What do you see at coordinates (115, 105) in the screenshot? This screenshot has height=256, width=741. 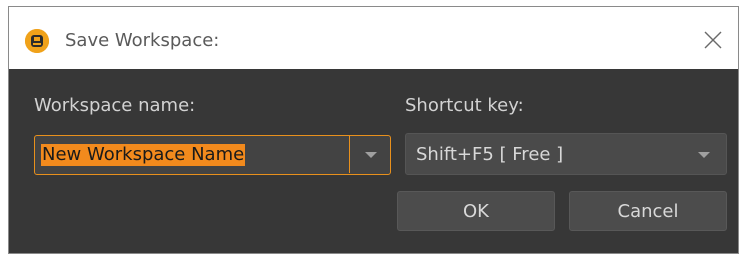 I see `workspace-name-label: Workspace name:` at bounding box center [115, 105].